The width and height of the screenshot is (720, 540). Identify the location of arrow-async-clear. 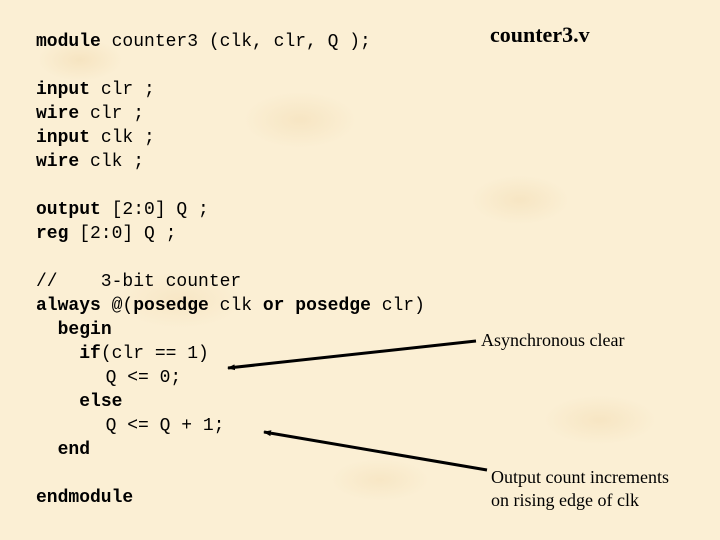
(352, 355).